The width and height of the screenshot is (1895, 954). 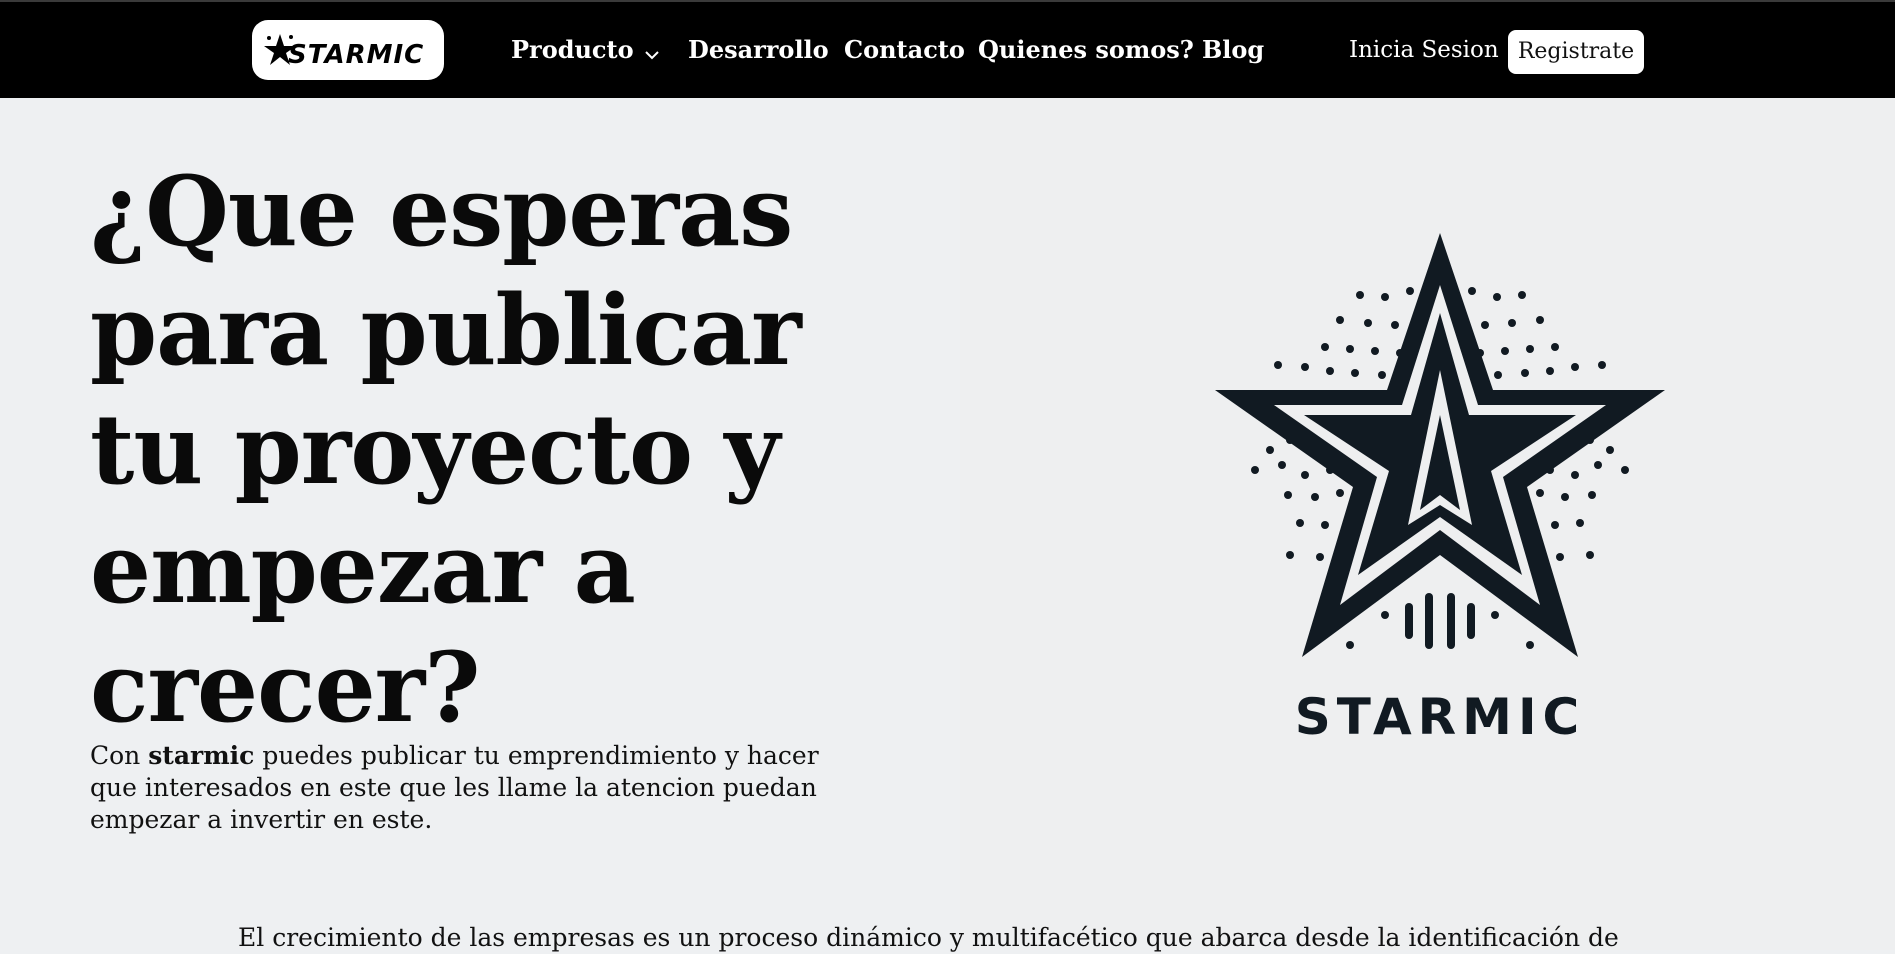 What do you see at coordinates (201, 755) in the screenshot?
I see `hero-description-brand: starmic` at bounding box center [201, 755].